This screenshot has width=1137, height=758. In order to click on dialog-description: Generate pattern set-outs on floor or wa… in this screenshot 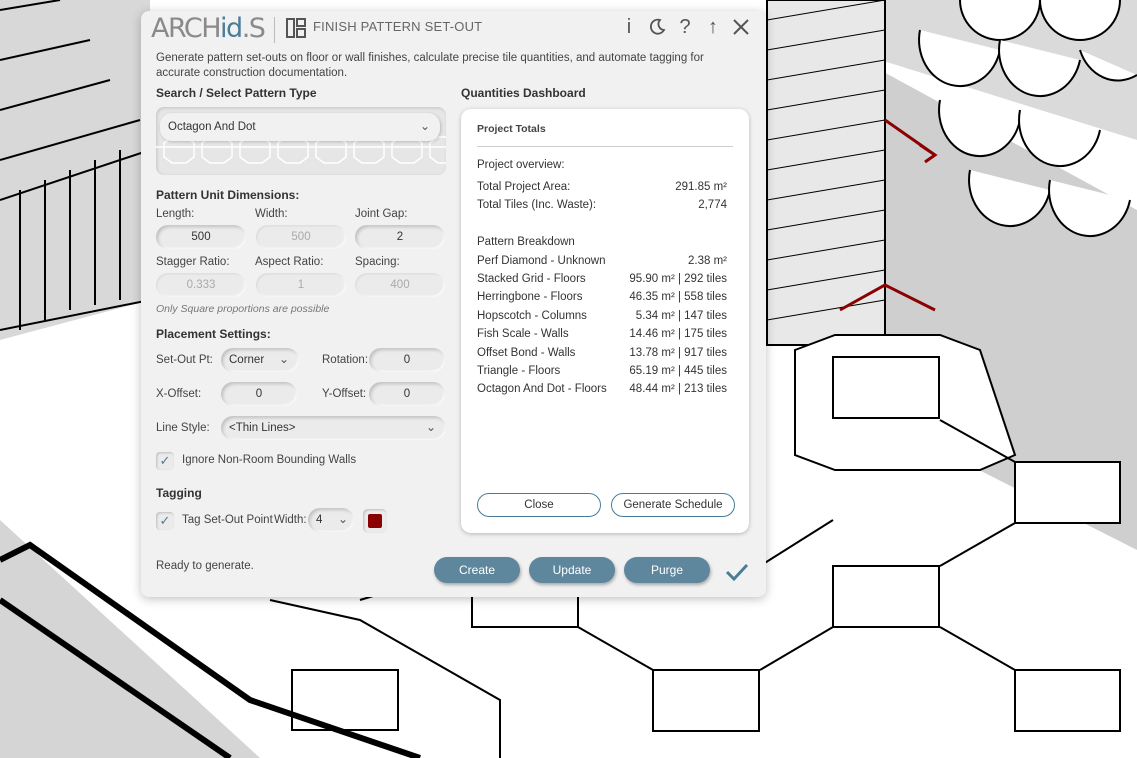, I will do `click(430, 65)`.